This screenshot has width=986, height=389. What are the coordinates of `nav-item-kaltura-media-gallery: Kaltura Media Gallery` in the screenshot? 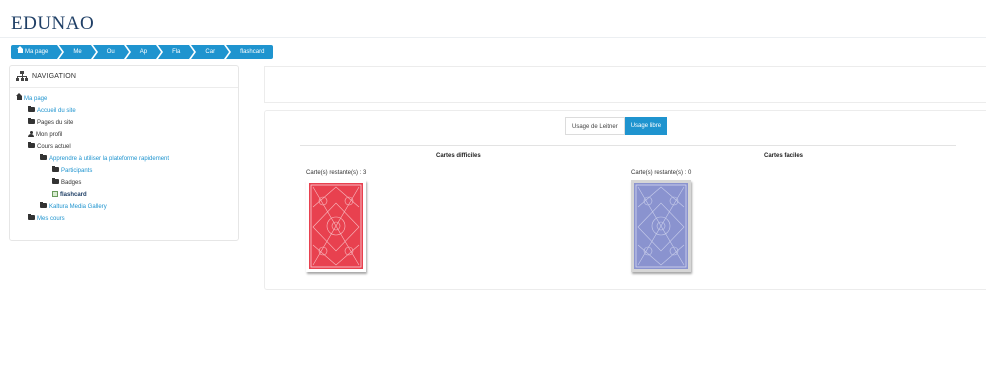 It's located at (73, 207).